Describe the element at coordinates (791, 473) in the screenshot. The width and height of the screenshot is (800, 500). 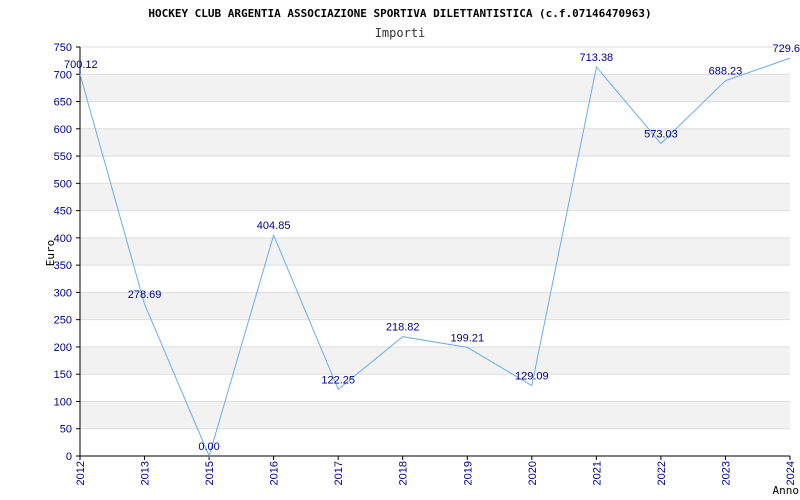
I see `x-tick-label: 2024` at that location.